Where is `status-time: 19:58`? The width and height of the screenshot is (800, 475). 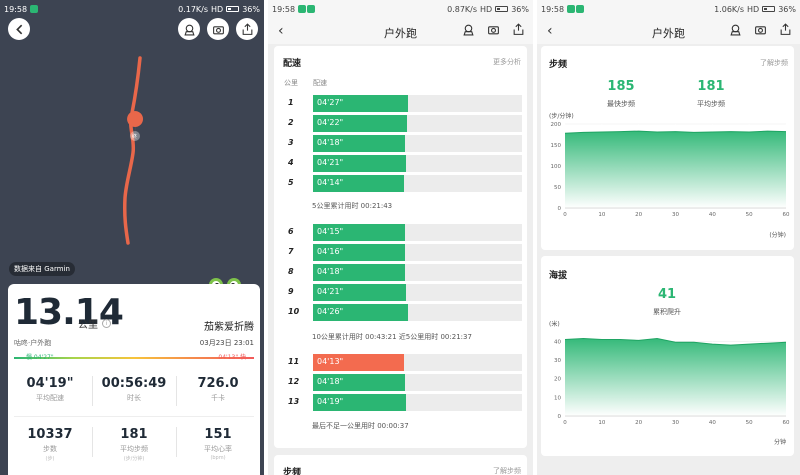 status-time: 19:58 is located at coordinates (284, 9).